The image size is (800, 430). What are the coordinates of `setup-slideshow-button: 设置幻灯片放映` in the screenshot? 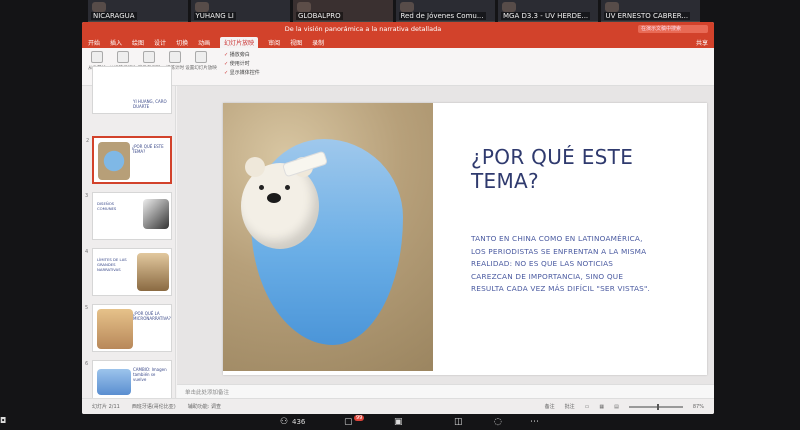 It's located at (201, 61).